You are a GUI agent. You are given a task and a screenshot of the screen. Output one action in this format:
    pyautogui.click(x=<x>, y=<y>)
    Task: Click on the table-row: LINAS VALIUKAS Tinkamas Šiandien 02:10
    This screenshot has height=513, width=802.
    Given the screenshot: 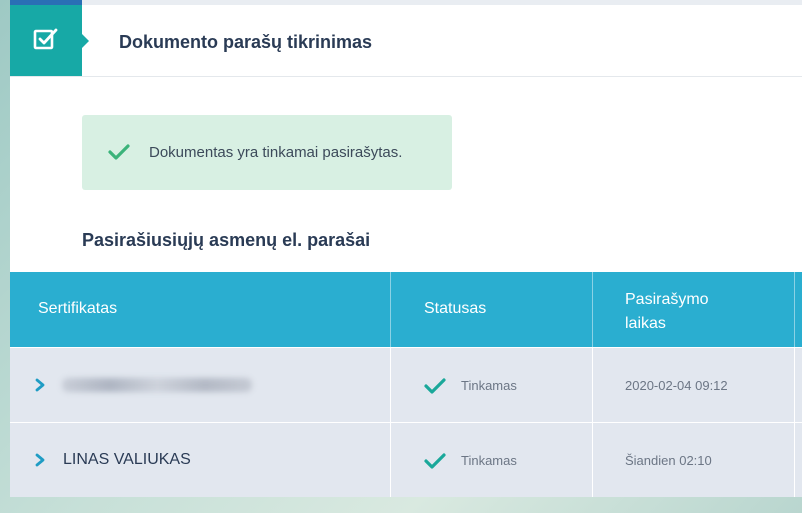 What is the action you would take?
    pyautogui.click(x=406, y=459)
    